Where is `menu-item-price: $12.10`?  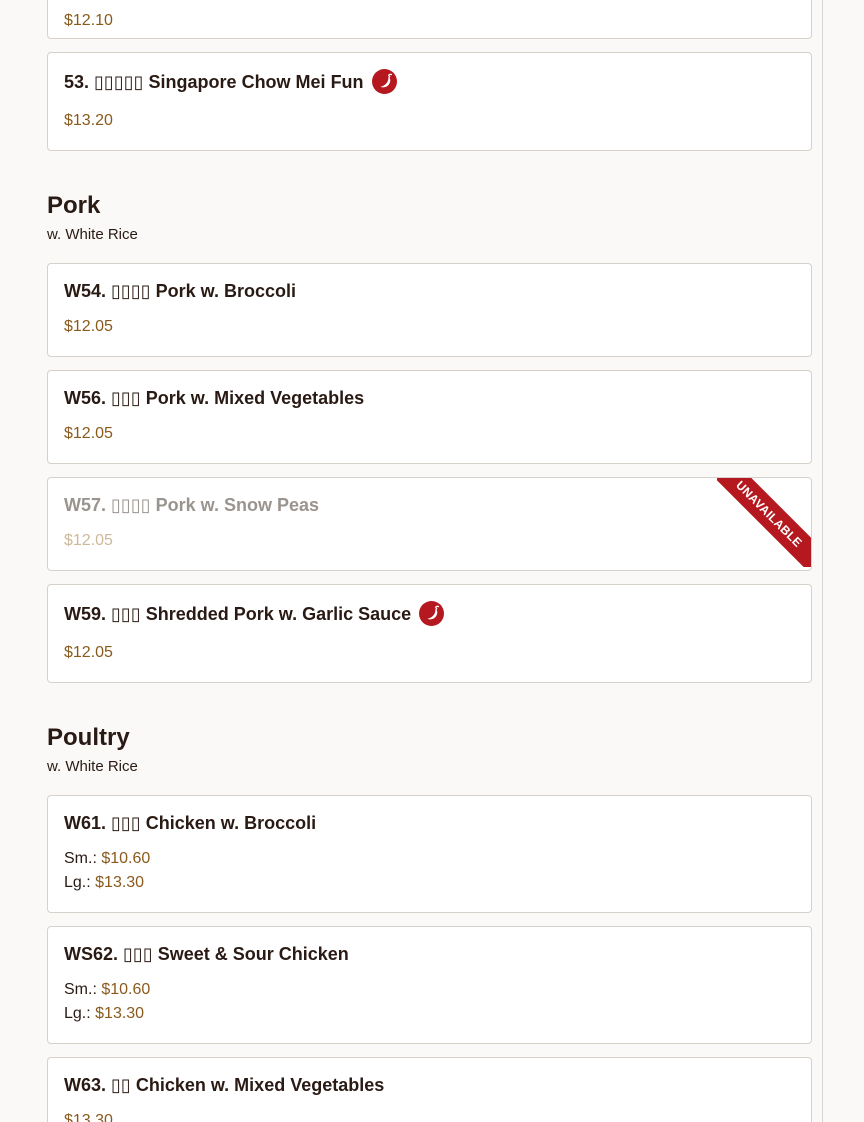 menu-item-price: $12.10 is located at coordinates (88, 20).